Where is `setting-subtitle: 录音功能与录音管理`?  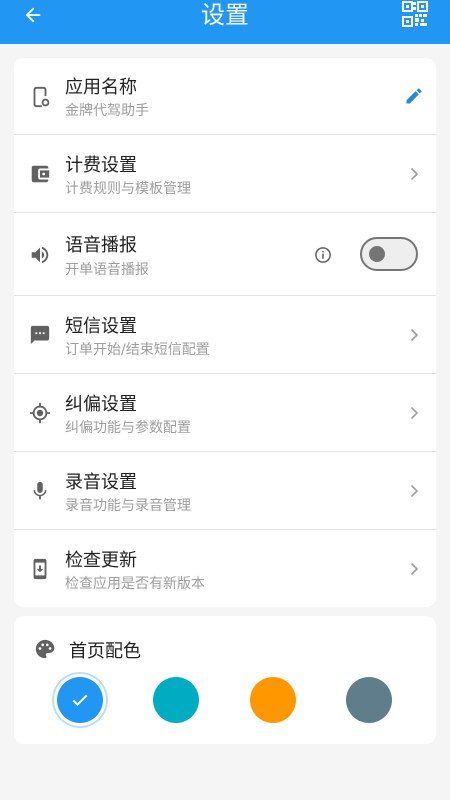
setting-subtitle: 录音功能与录音管理 is located at coordinates (128, 506).